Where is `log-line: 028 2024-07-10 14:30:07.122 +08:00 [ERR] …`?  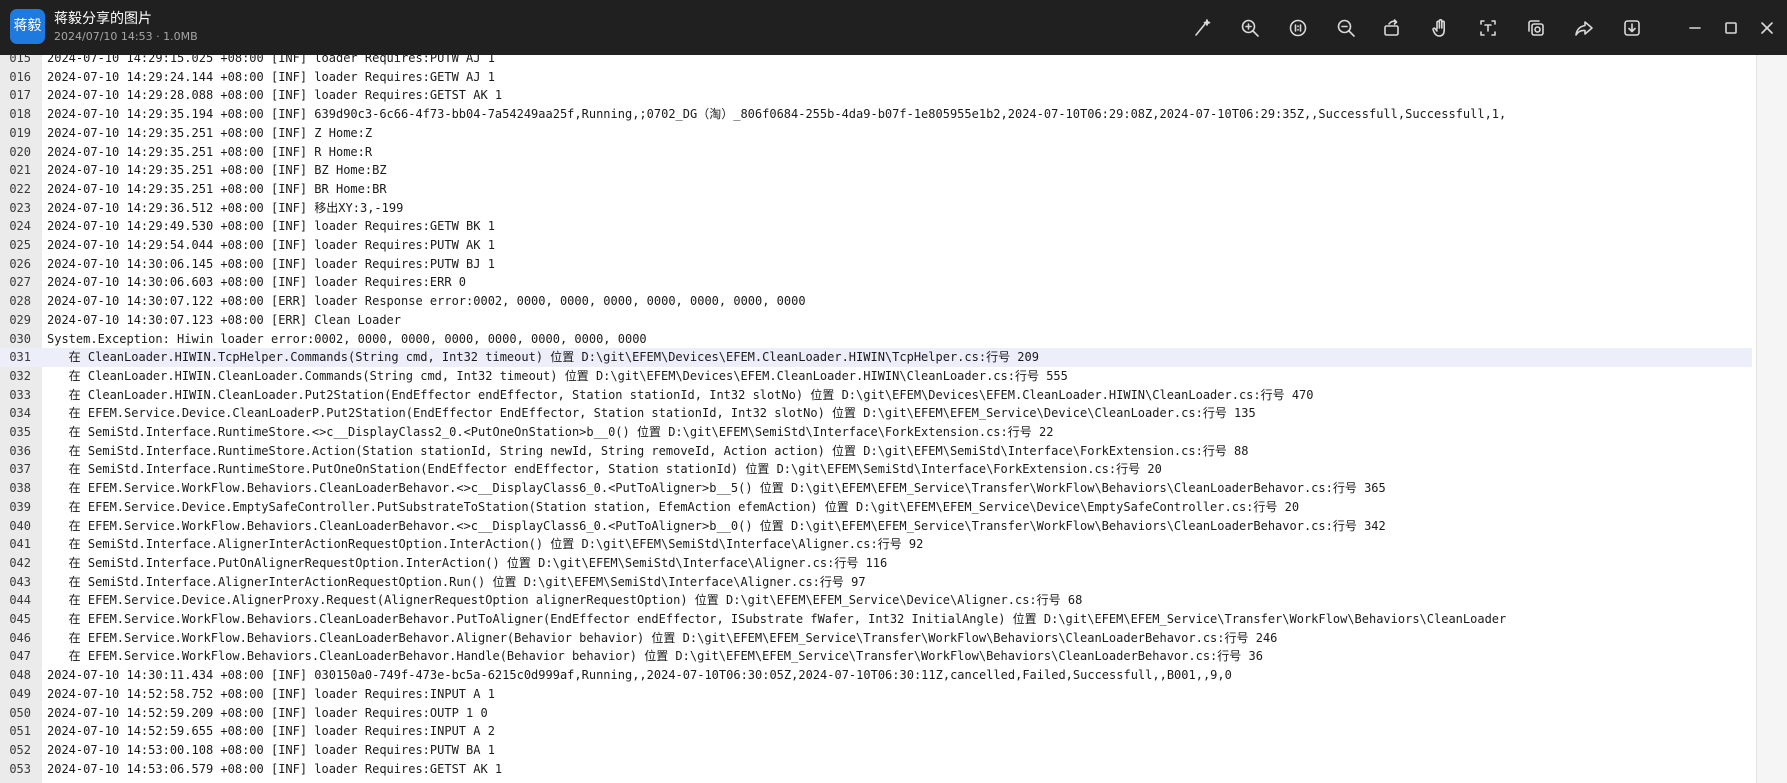 log-line: 028 2024-07-10 14:30:07.122 +08:00 [ERR] … is located at coordinates (876, 301).